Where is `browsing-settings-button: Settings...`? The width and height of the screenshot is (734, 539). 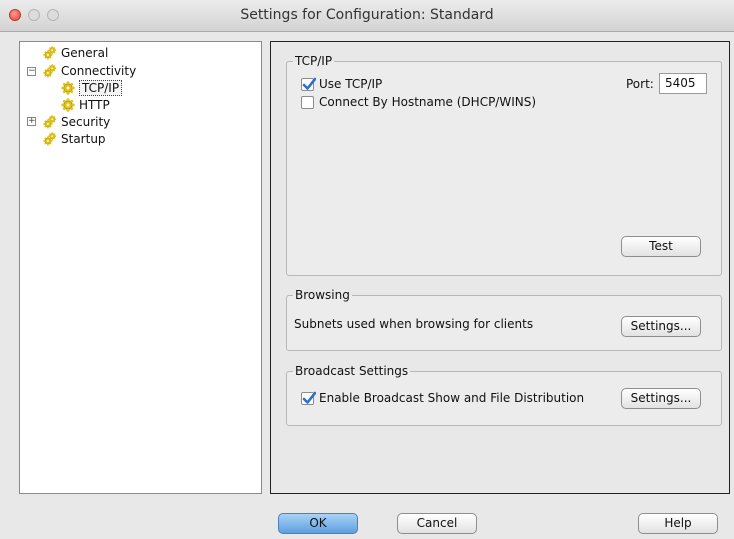 browsing-settings-button: Settings... is located at coordinates (661, 326).